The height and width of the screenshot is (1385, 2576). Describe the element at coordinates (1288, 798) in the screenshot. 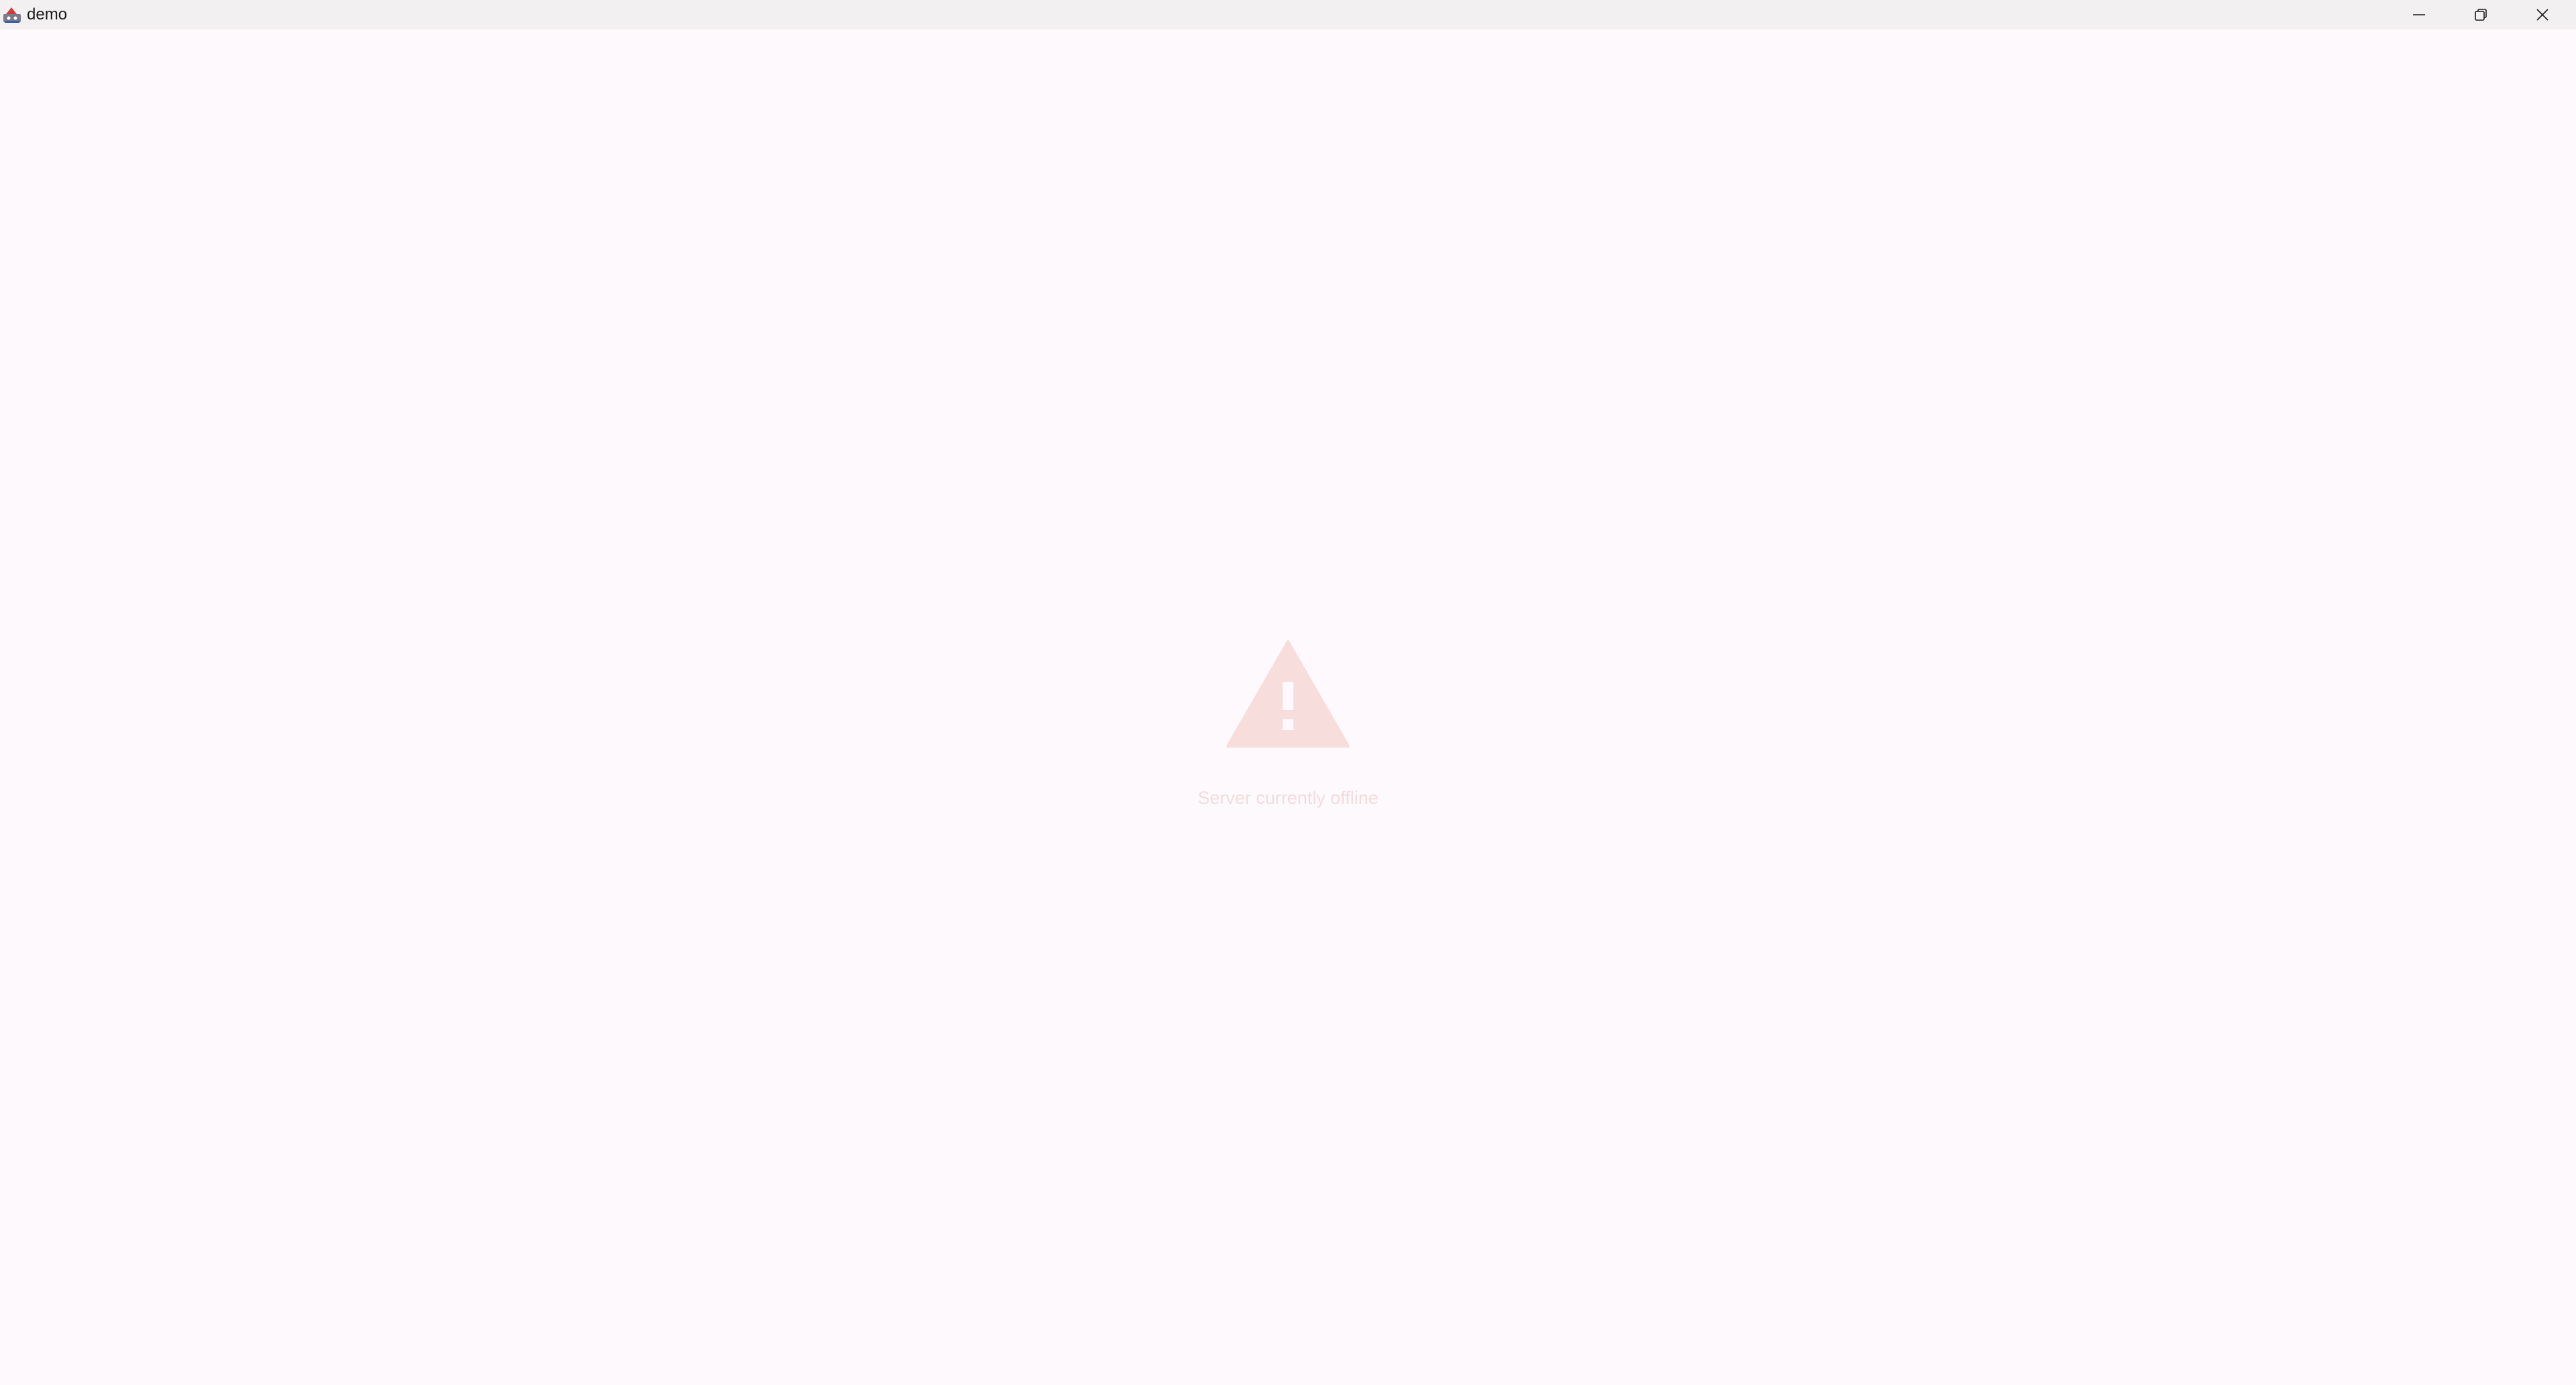

I see `offline-message: Server currently offline` at that location.